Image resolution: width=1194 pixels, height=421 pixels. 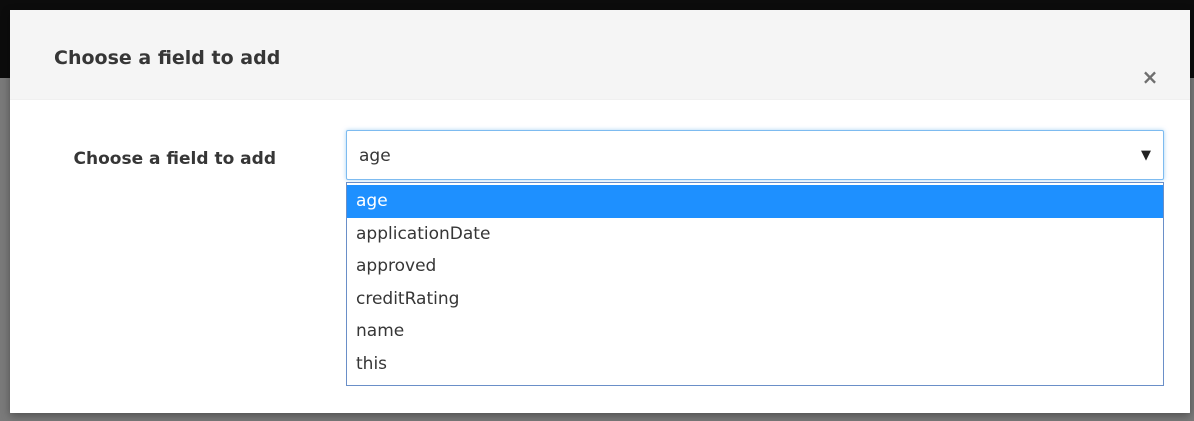 I want to click on page-backdrop-left, so click(x=5, y=249).